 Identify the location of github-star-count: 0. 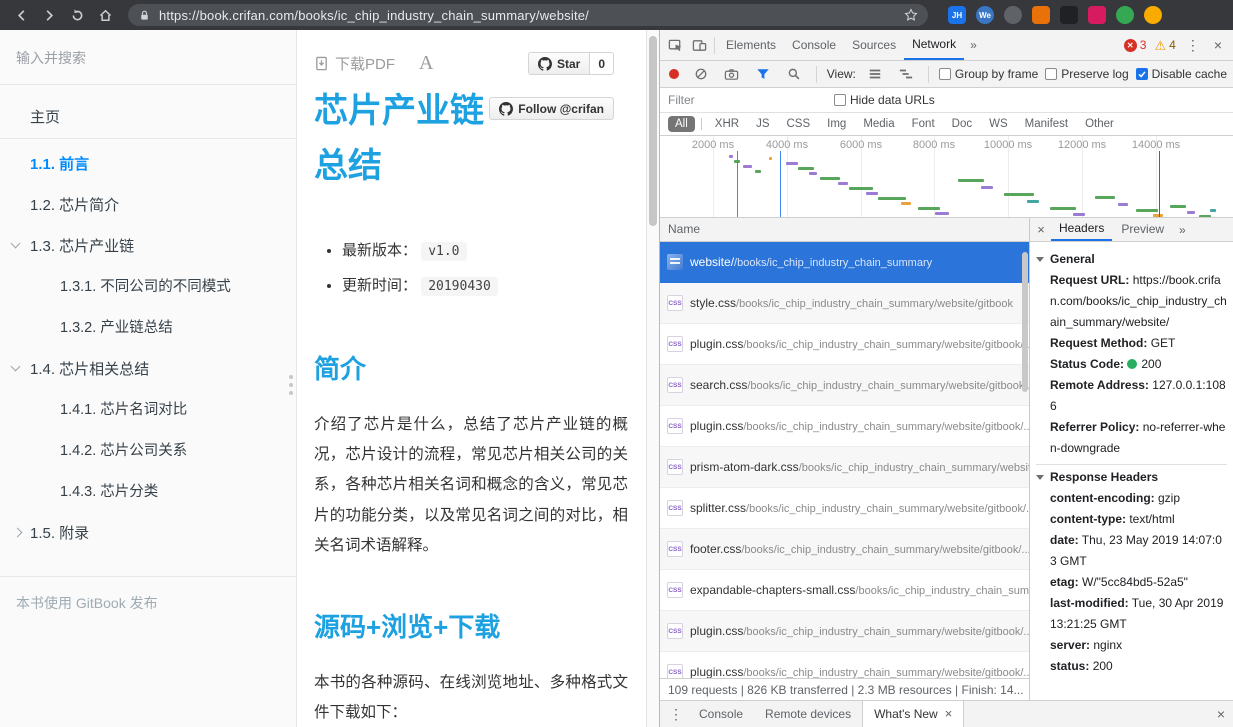
(602, 63).